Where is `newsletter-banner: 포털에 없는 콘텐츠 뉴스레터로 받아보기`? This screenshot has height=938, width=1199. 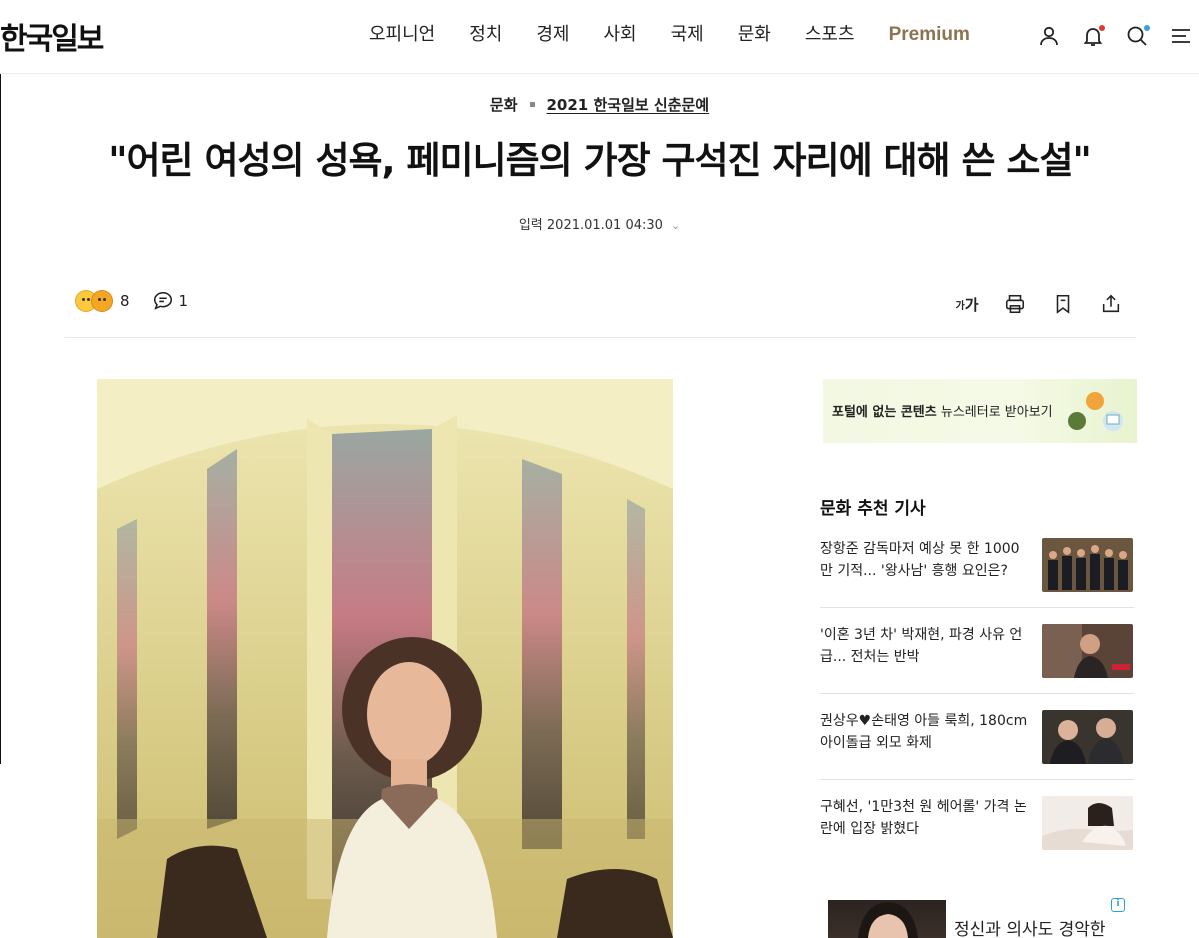 newsletter-banner: 포털에 없는 콘텐츠 뉴스레터로 받아보기 is located at coordinates (980, 411).